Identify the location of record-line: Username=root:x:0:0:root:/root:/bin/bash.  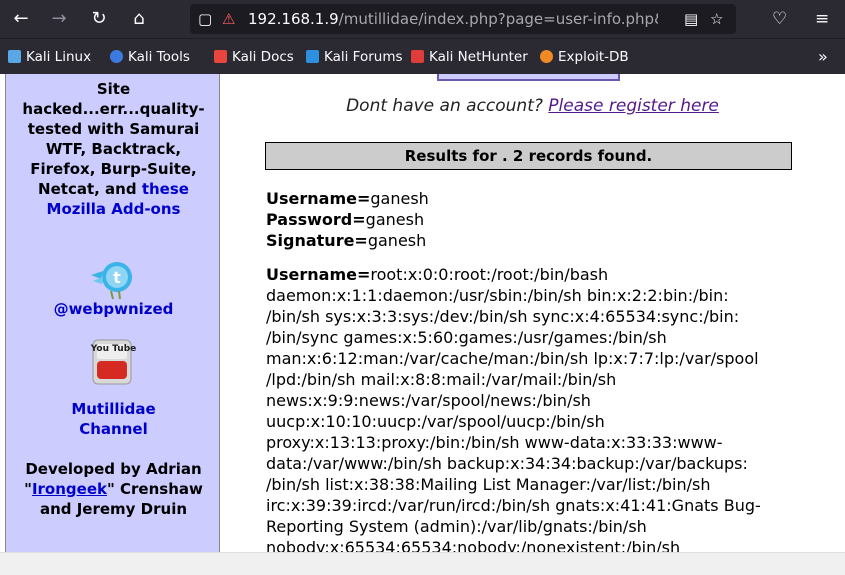
(536, 274).